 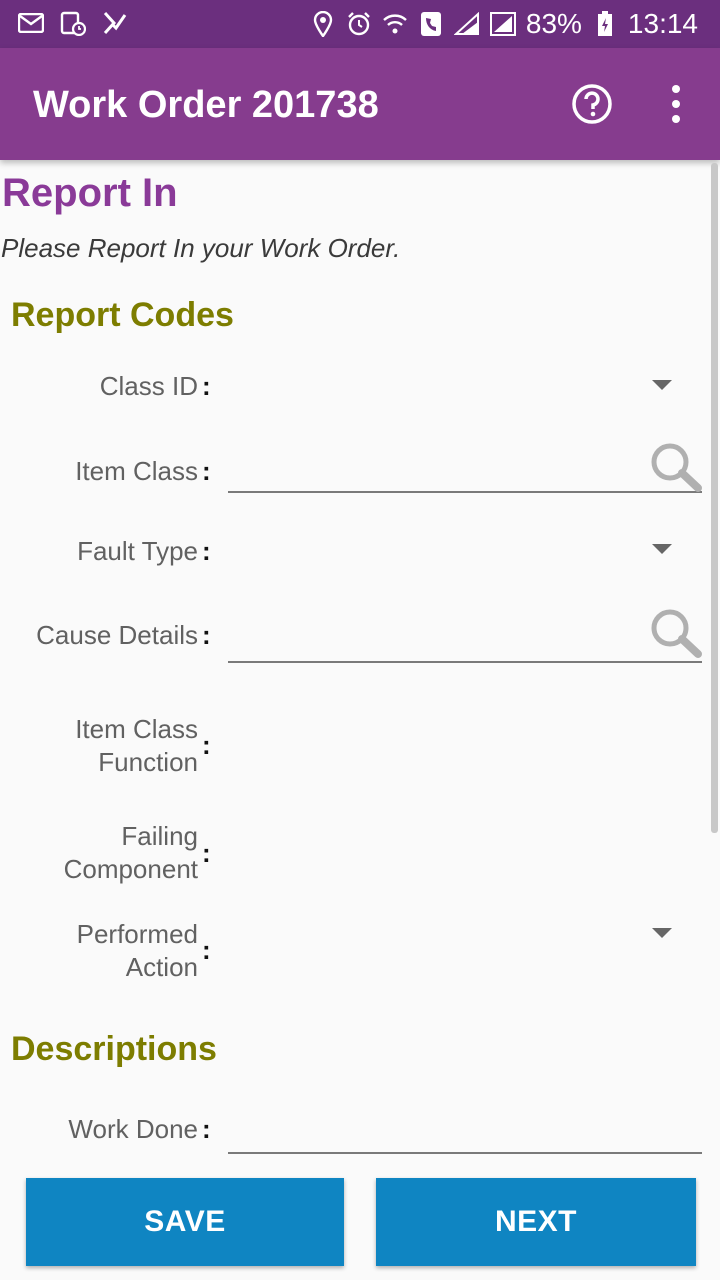 I want to click on label-line: Failing, so click(x=159, y=836).